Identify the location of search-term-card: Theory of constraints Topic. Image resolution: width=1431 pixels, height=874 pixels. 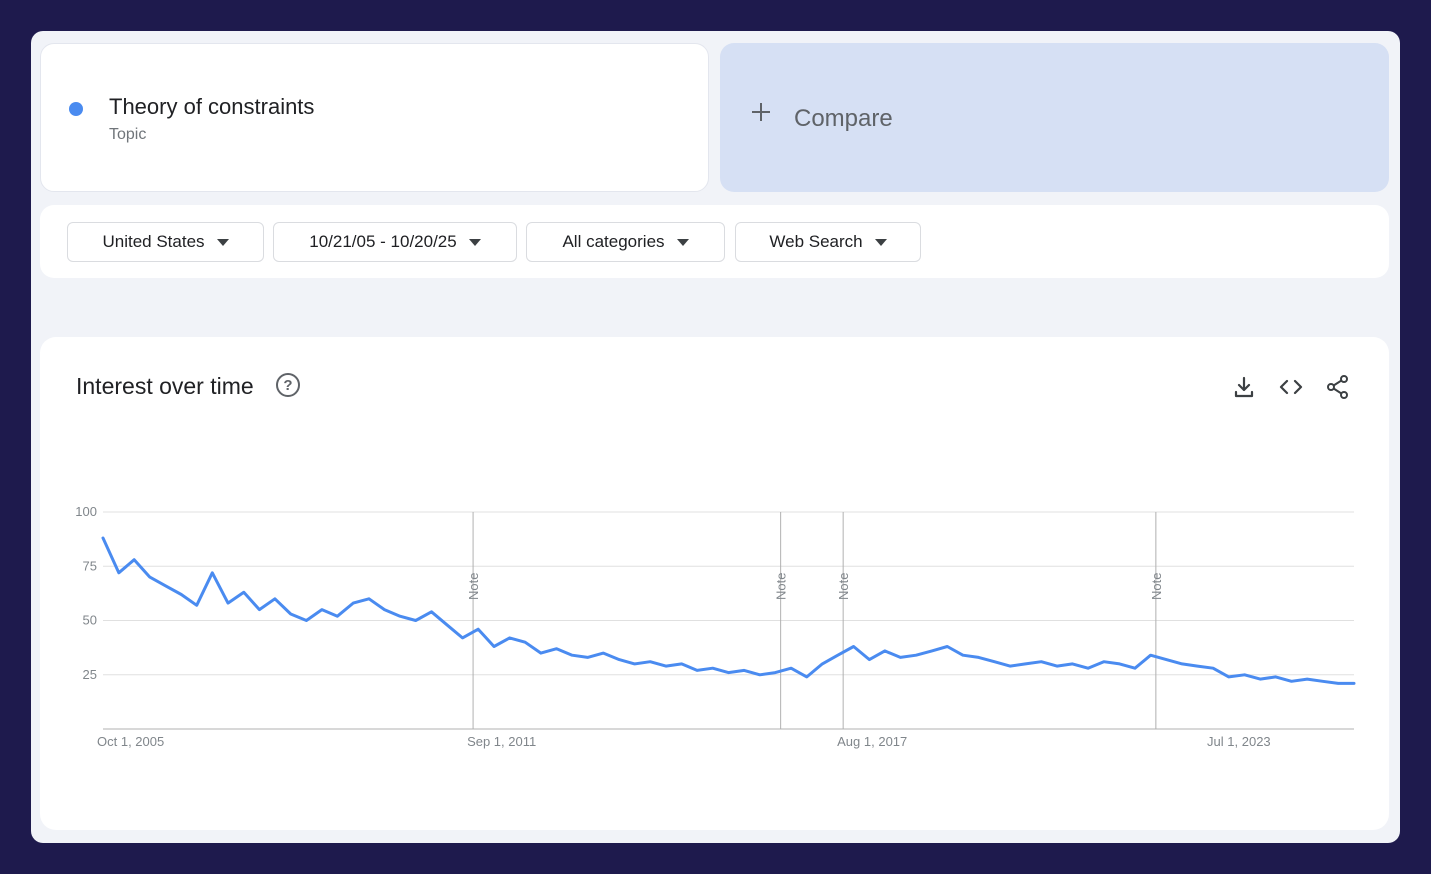
(374, 117).